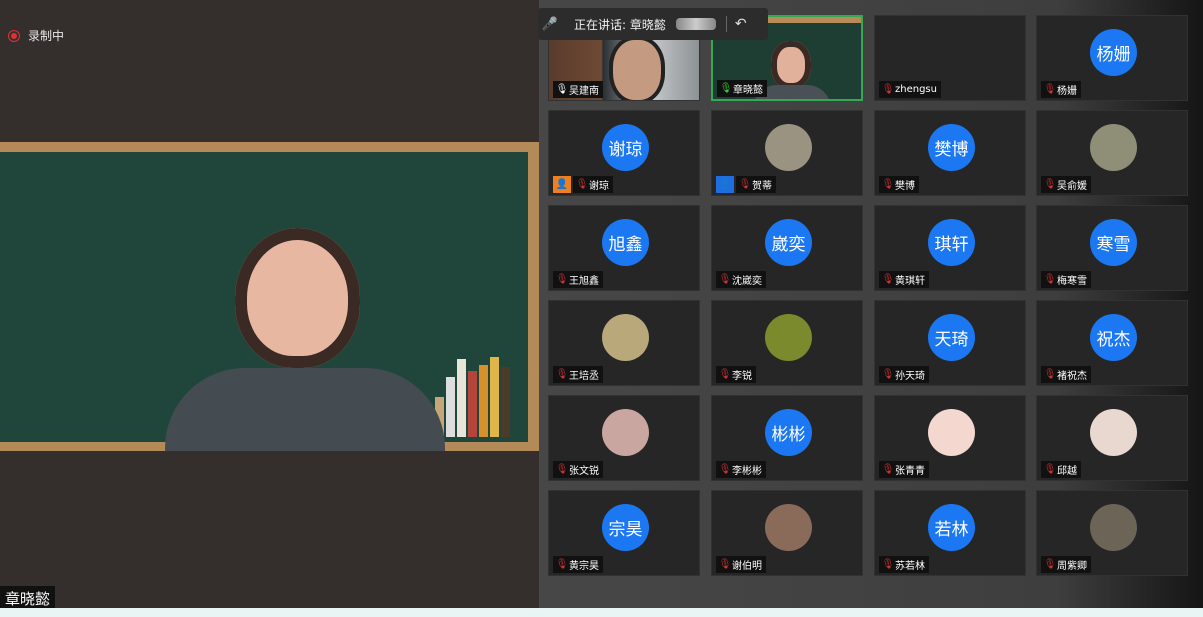 This screenshot has height=617, width=1203. I want to click on avatar-initials: 杨姗, so click(1113, 52).